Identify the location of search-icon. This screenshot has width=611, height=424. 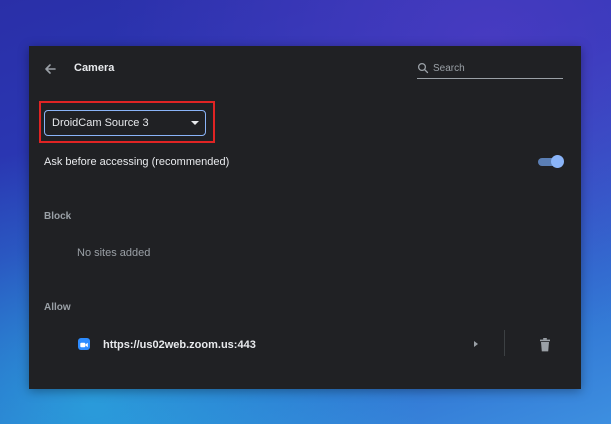
(423, 68).